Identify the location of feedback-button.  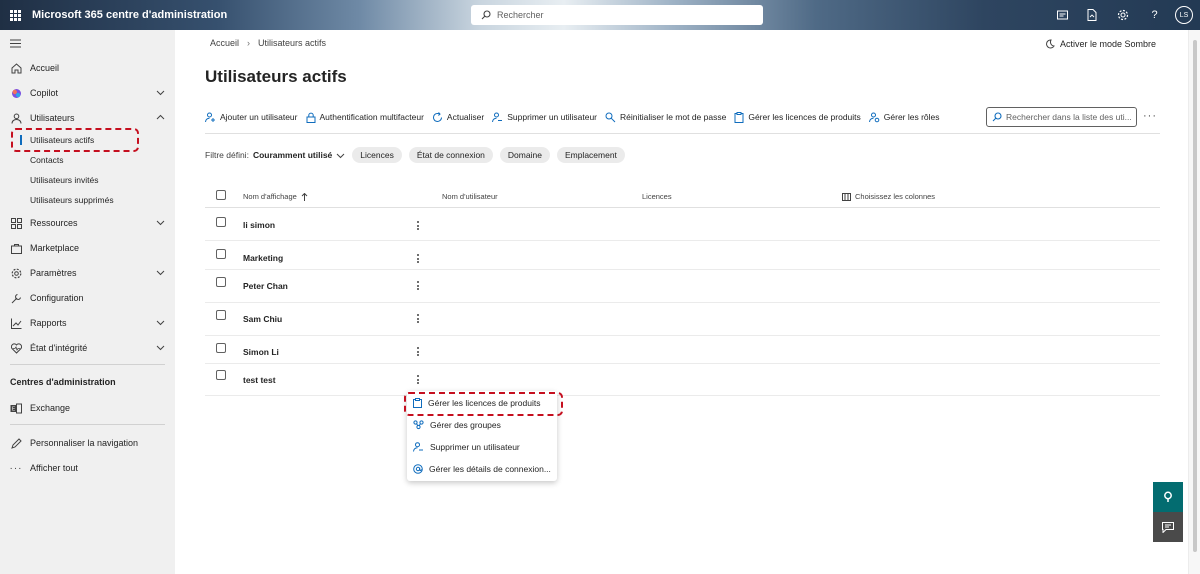
(1168, 527).